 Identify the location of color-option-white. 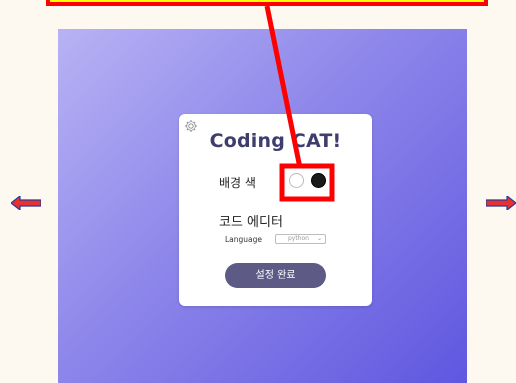
(296, 180).